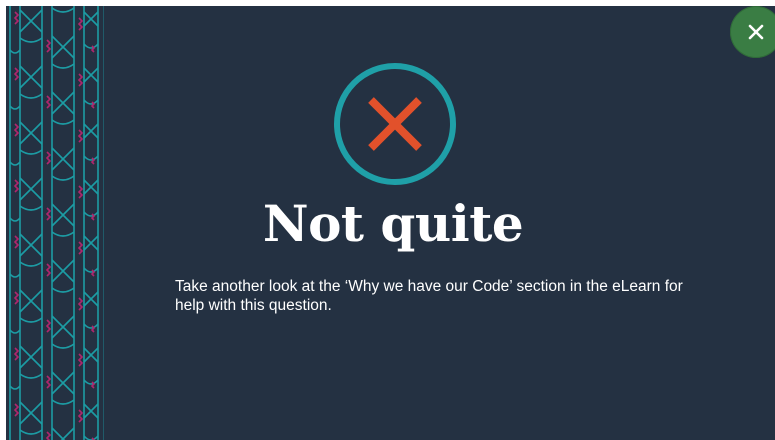 The width and height of the screenshot is (775, 440). I want to click on decorative-weave-pattern, so click(55, 223).